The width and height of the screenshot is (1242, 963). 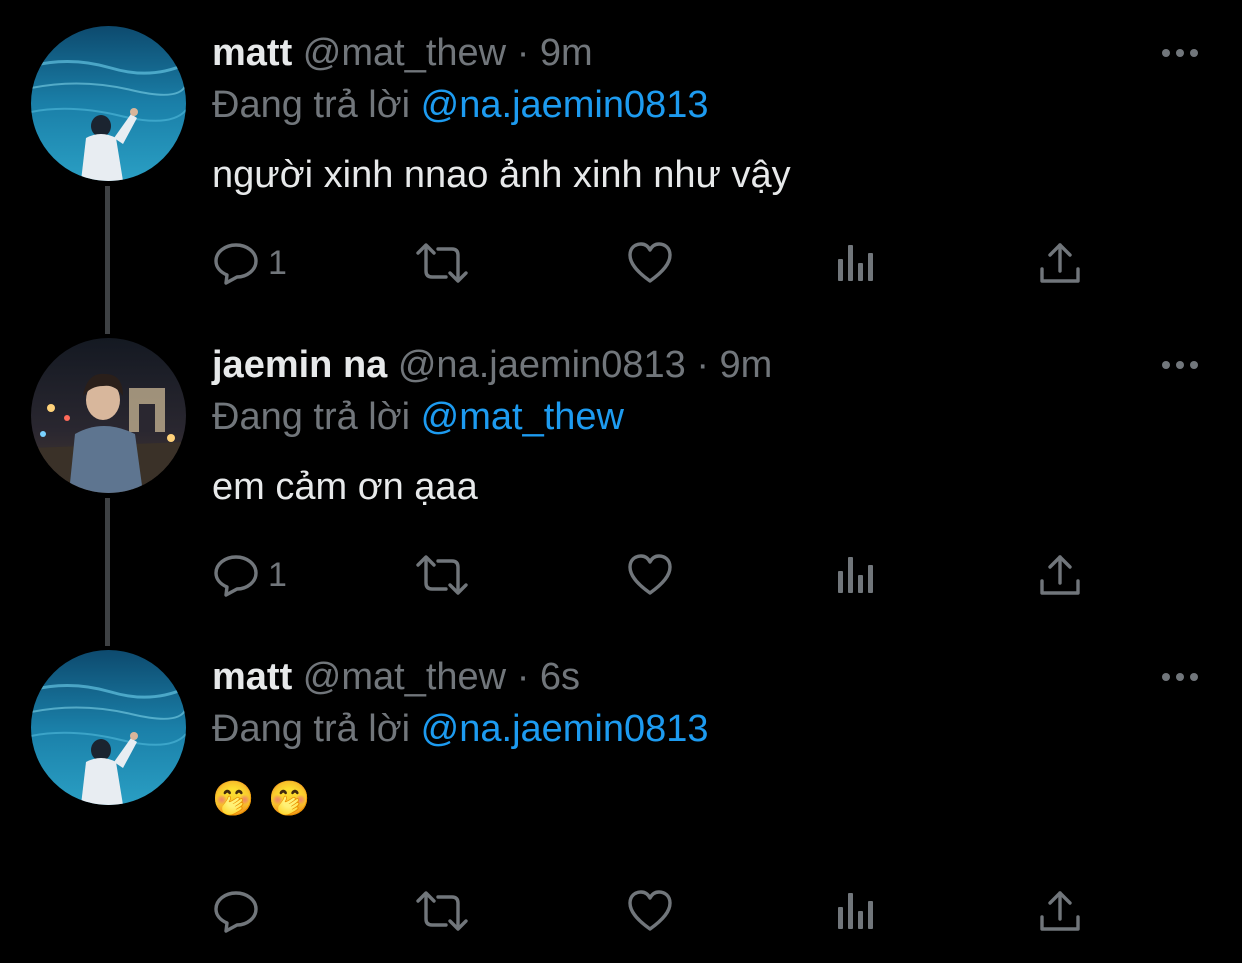 I want to click on mention-link: @mat_thew, so click(x=522, y=417).